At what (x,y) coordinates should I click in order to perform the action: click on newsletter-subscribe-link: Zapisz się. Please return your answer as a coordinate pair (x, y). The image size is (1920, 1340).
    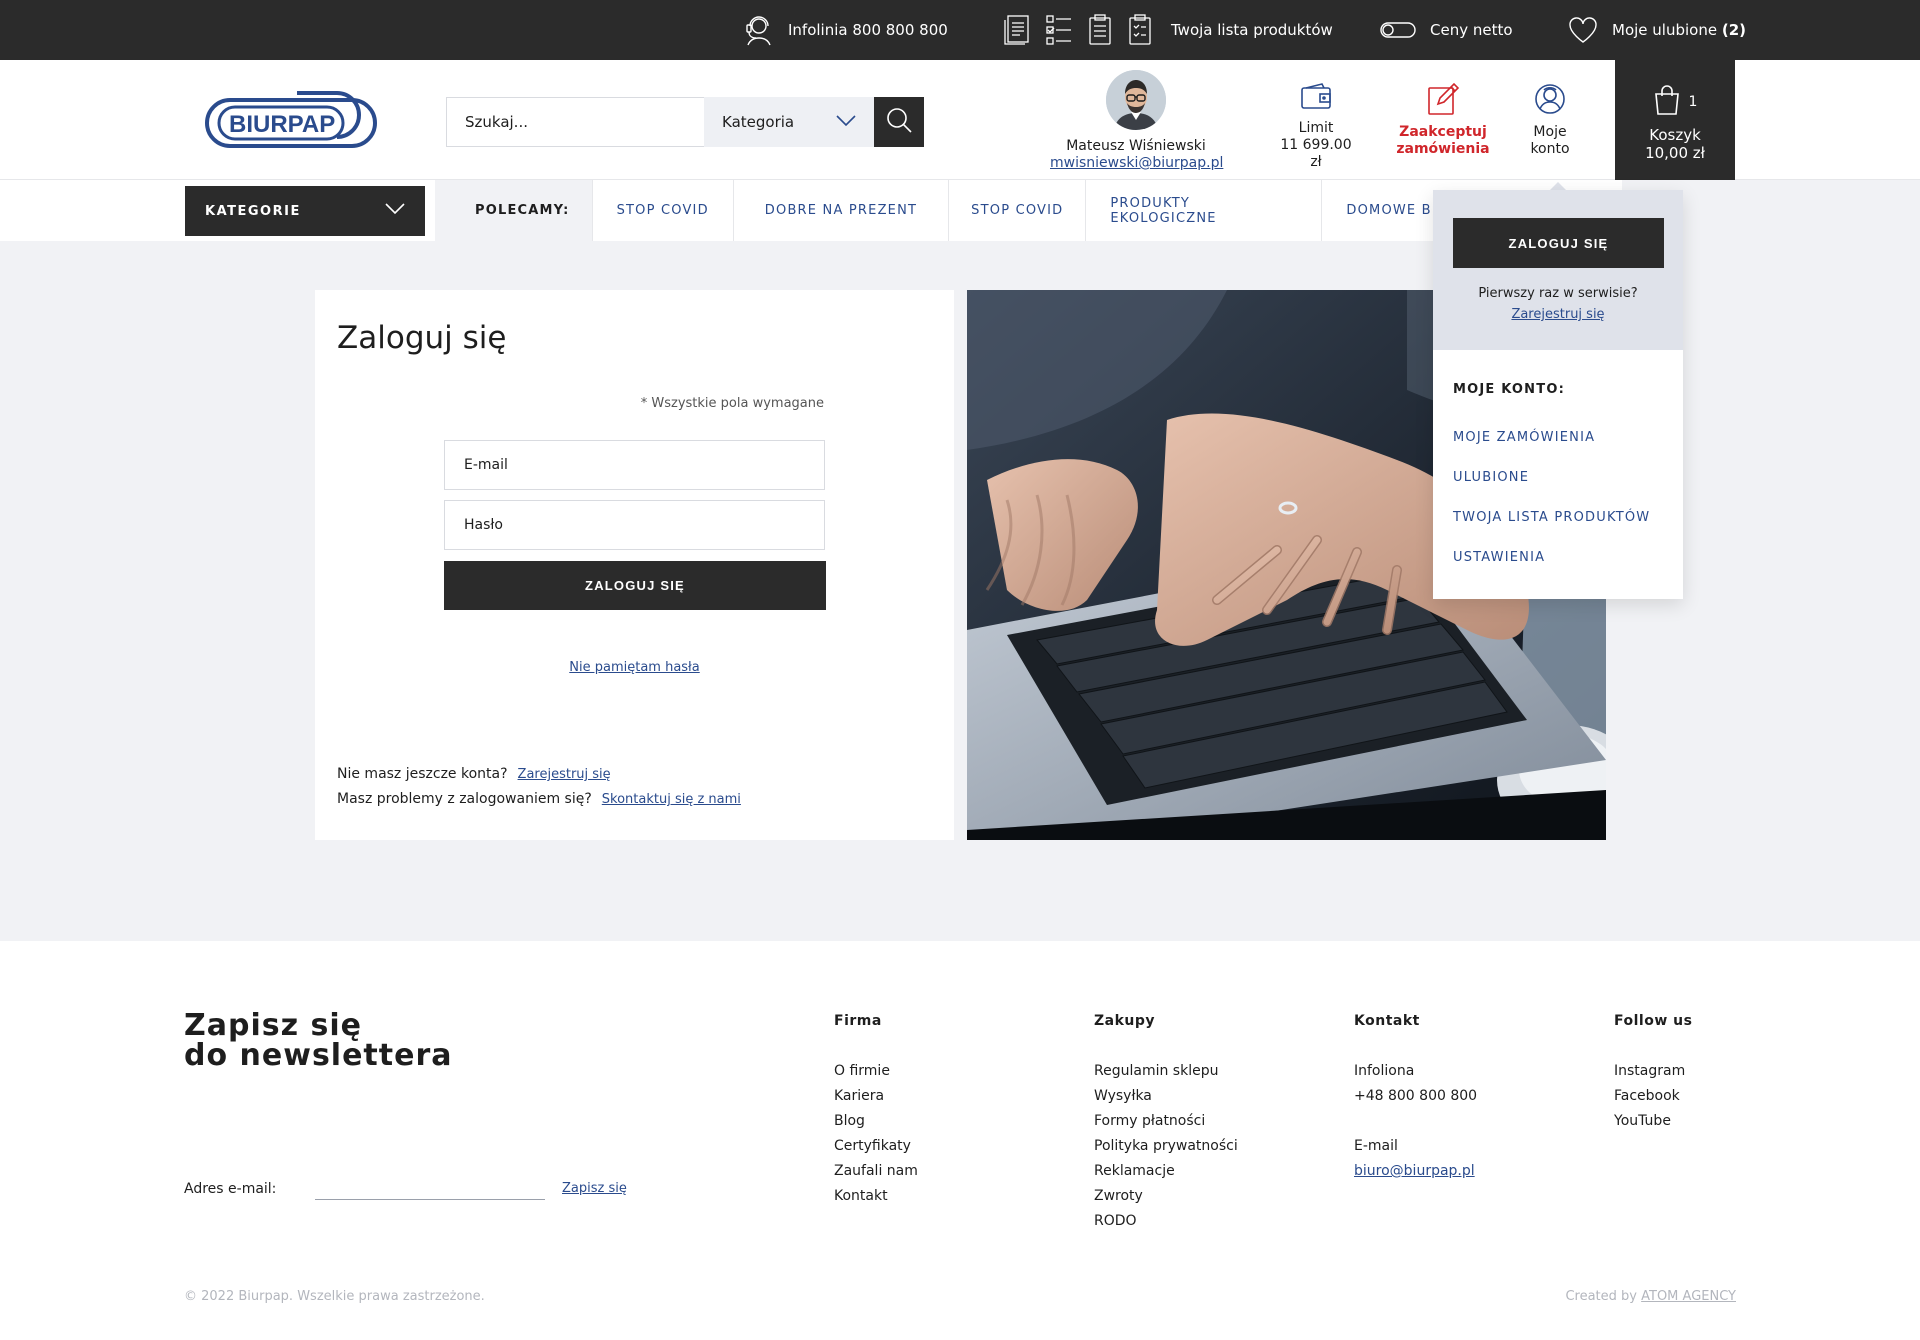
    Looking at the image, I should click on (594, 1188).